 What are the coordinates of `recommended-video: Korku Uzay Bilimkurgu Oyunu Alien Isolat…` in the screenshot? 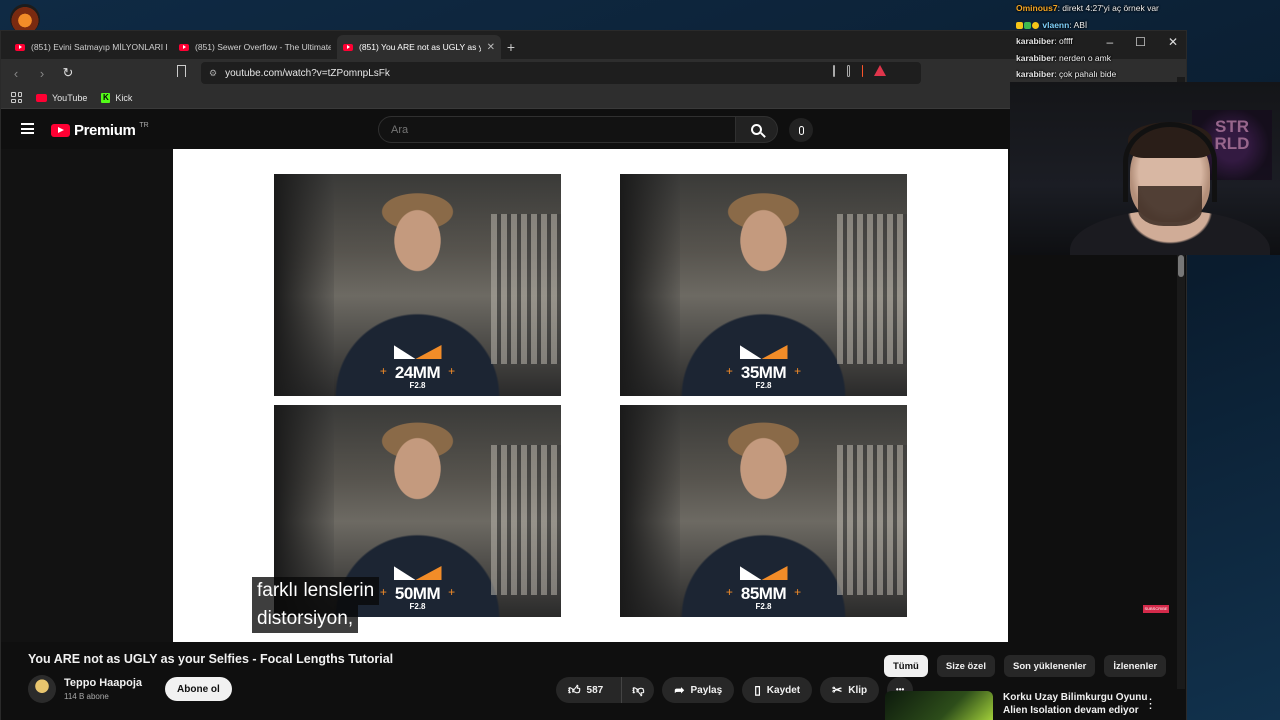 It's located at (1016, 705).